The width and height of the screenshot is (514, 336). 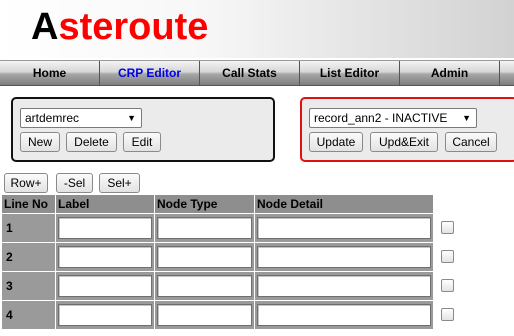 What do you see at coordinates (105, 204) in the screenshot?
I see `header-label: Label` at bounding box center [105, 204].